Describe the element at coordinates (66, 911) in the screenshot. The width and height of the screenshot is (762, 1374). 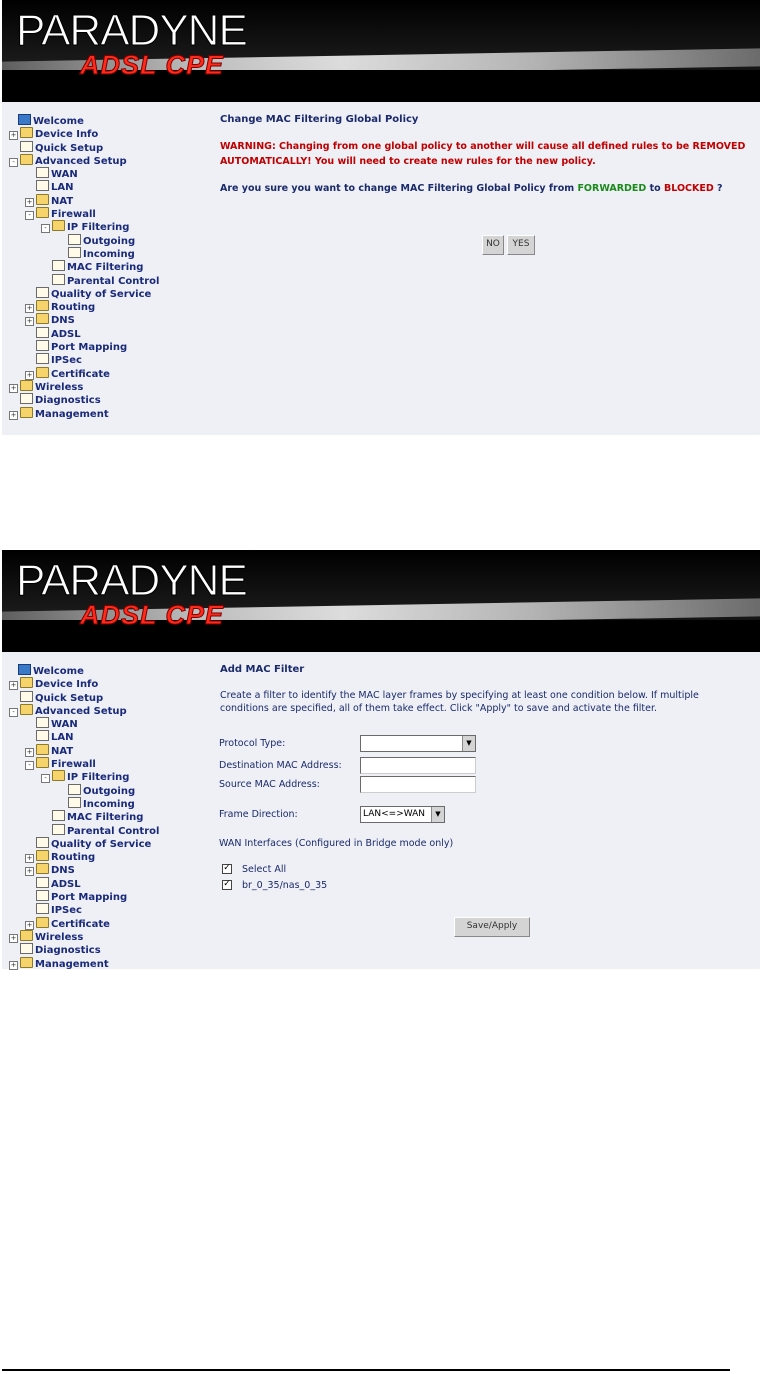
I see `nav-item-label: IPSec` at that location.